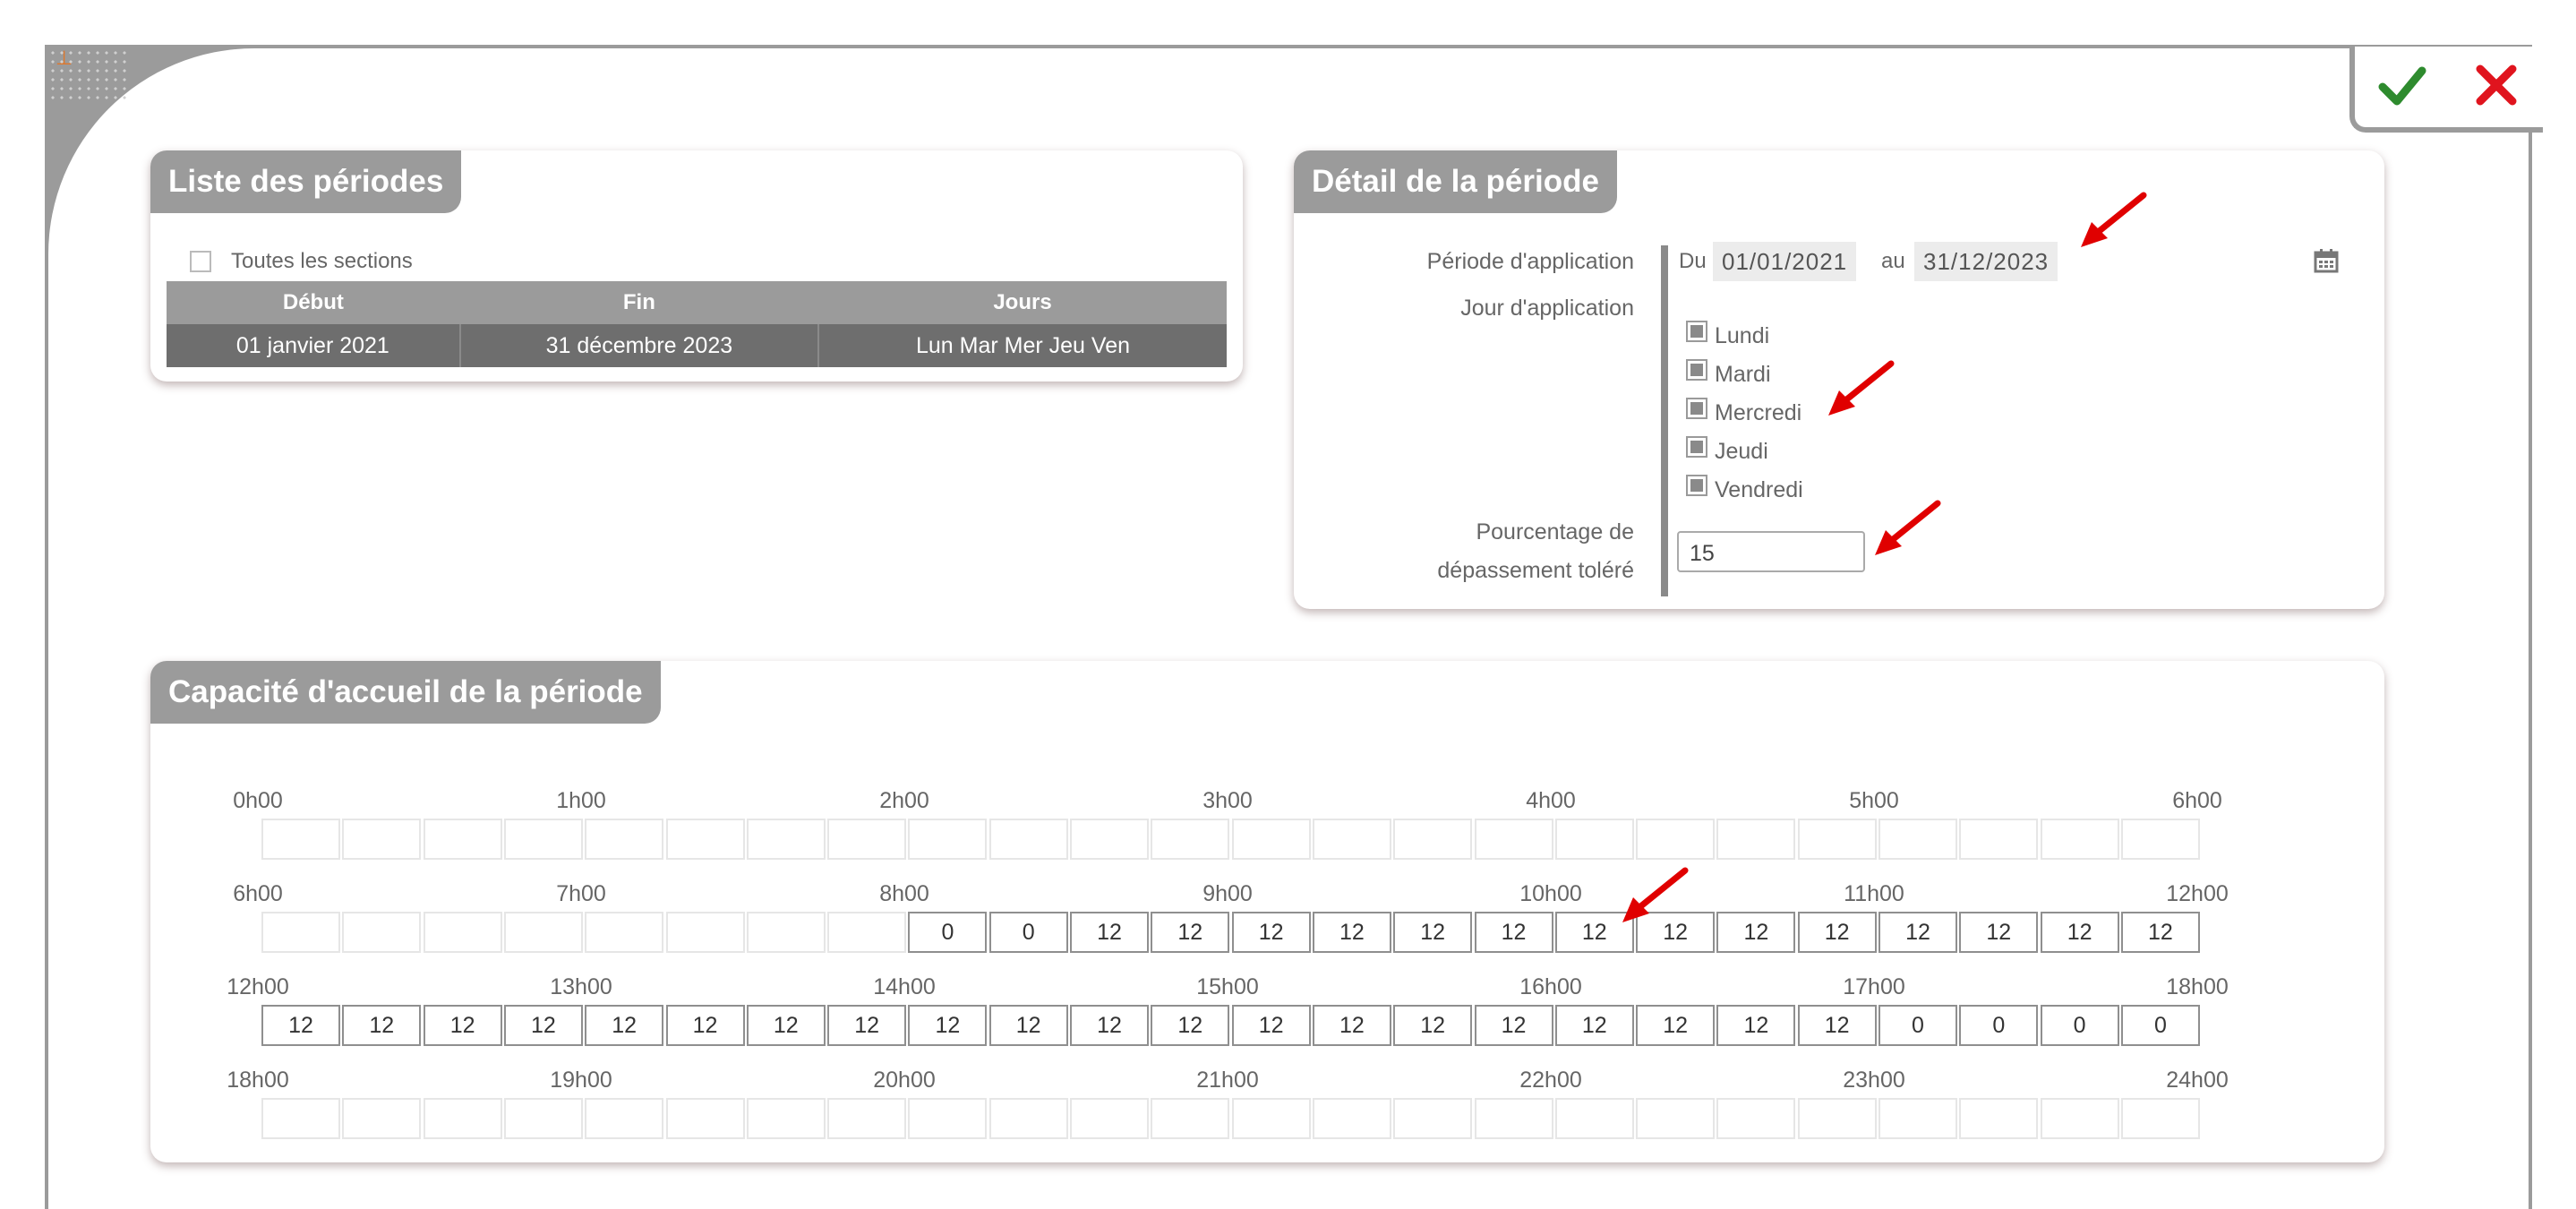 The image size is (2576, 1209). I want to click on column-header-end: Fin, so click(639, 302).